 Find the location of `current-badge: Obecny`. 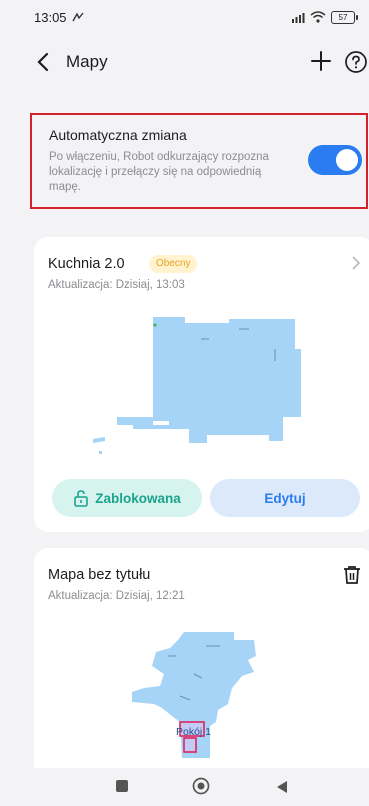

current-badge: Obecny is located at coordinates (173, 264).